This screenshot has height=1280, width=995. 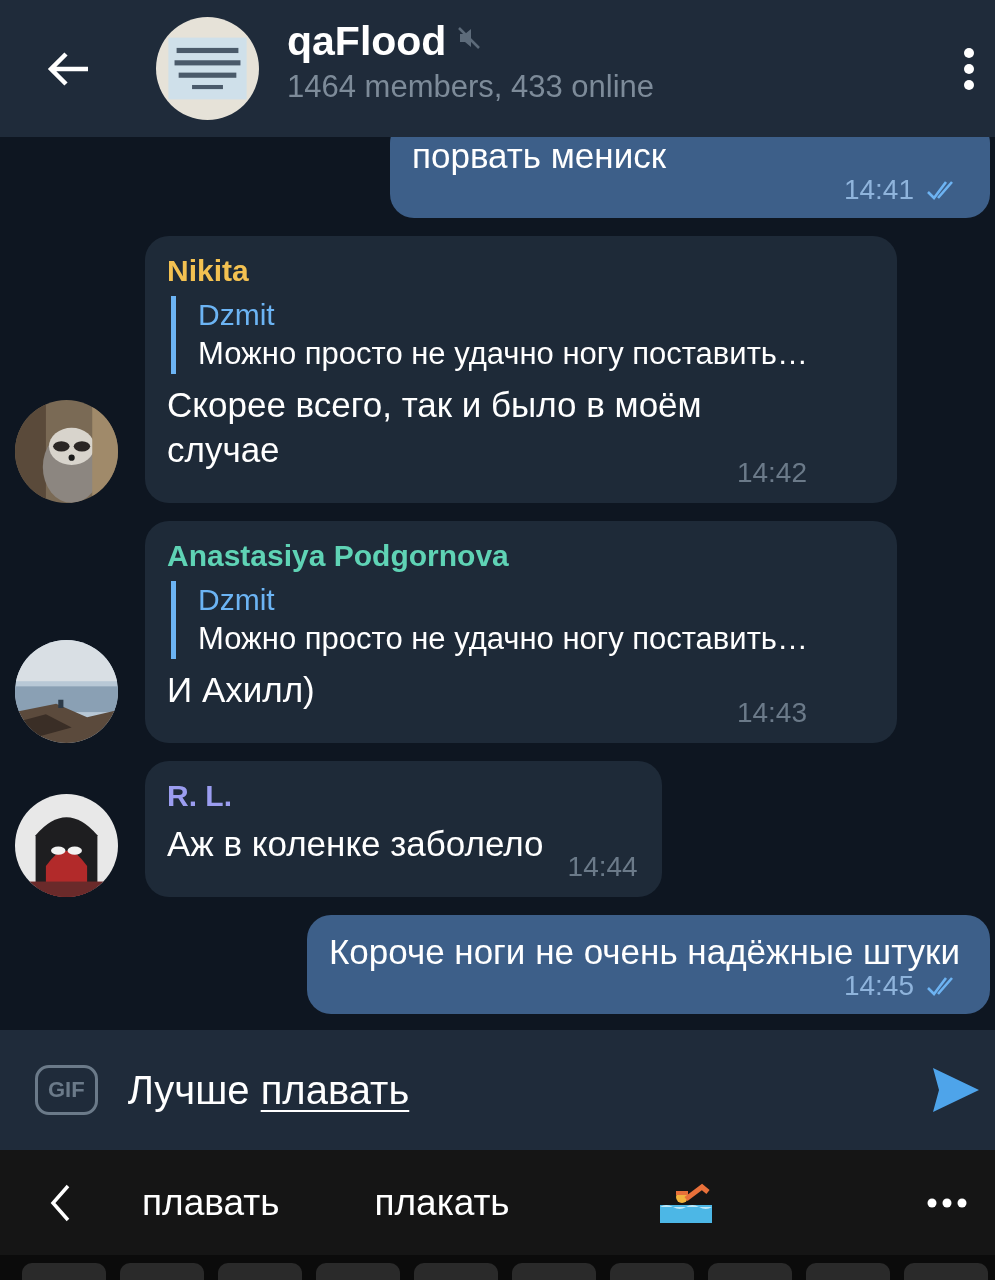 What do you see at coordinates (956, 1090) in the screenshot?
I see `send-icon` at bounding box center [956, 1090].